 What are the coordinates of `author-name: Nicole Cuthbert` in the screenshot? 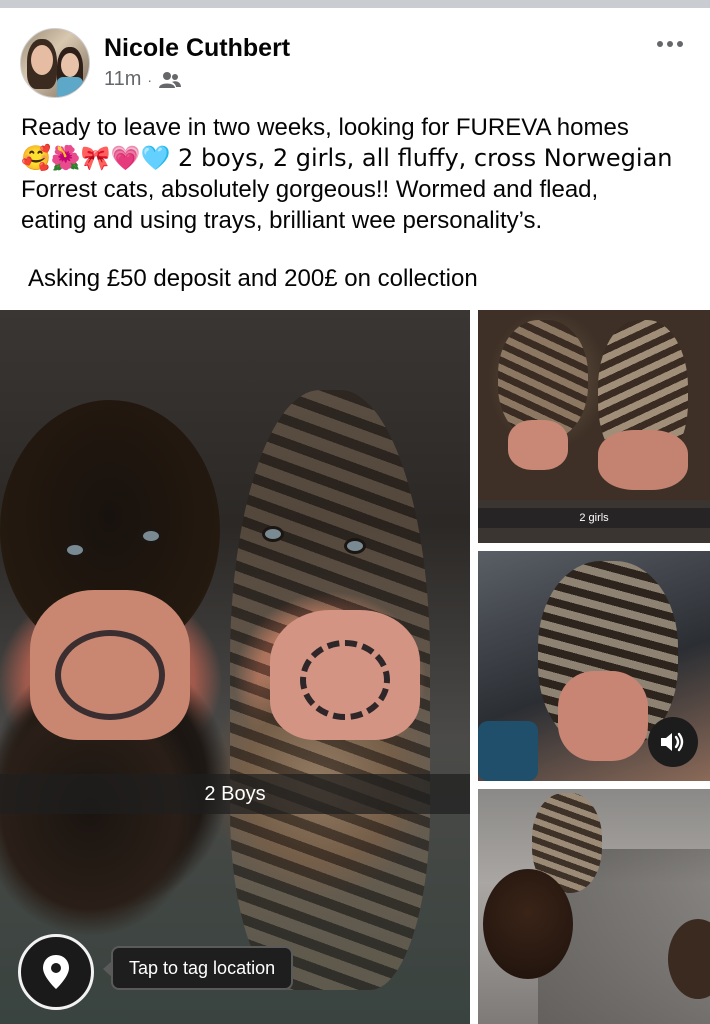 It's located at (197, 48).